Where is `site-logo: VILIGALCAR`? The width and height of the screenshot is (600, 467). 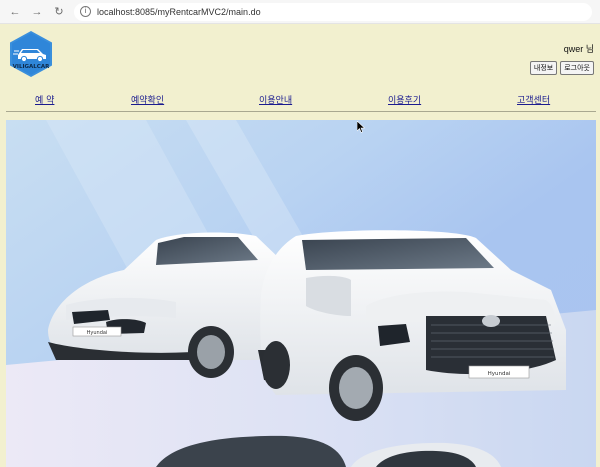
site-logo: VILIGALCAR is located at coordinates (31, 54).